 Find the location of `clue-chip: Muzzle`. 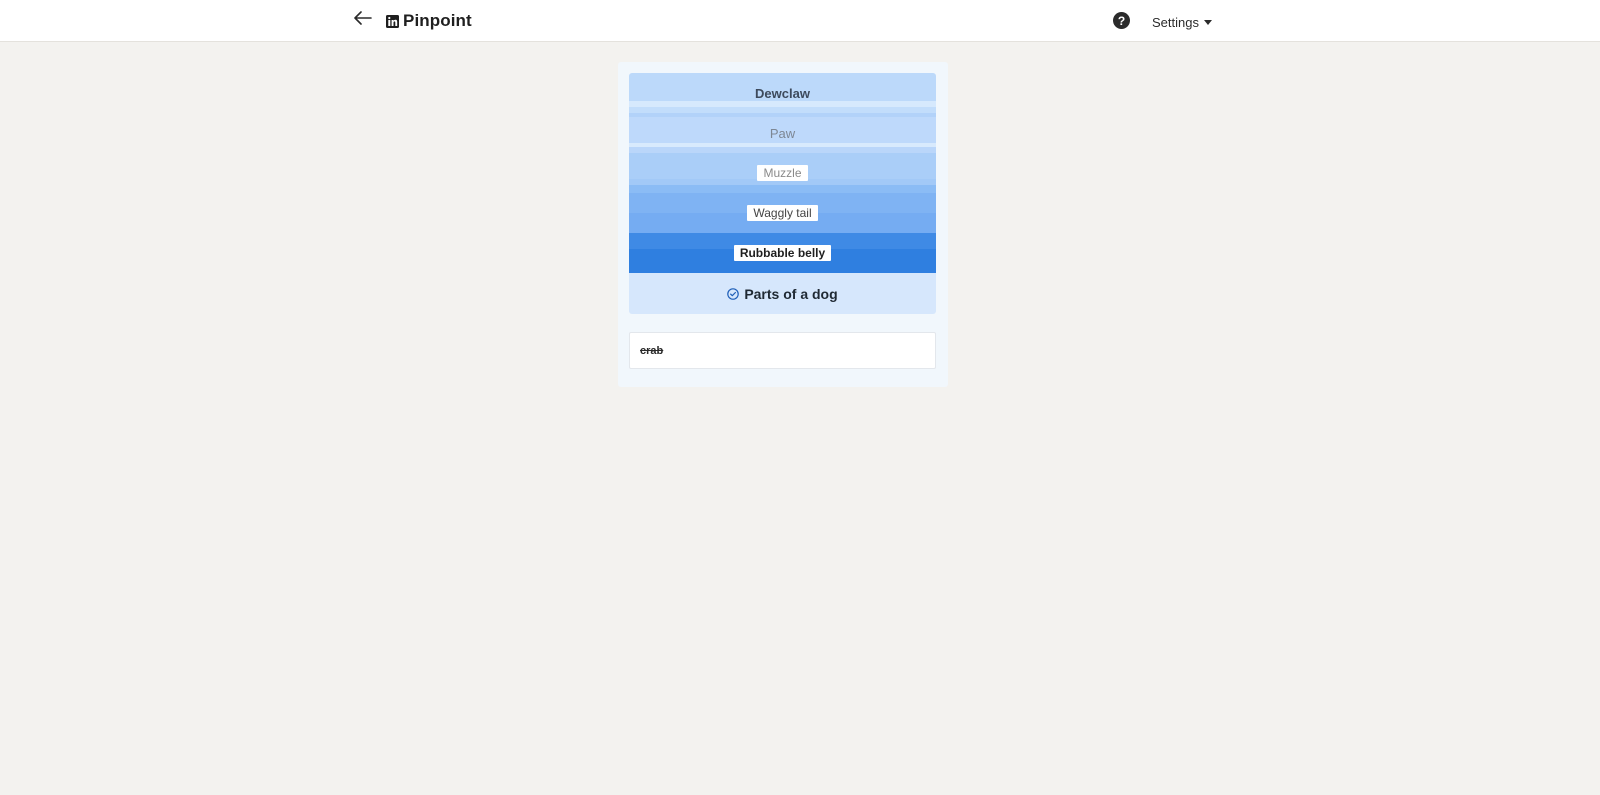

clue-chip: Muzzle is located at coordinates (782, 173).